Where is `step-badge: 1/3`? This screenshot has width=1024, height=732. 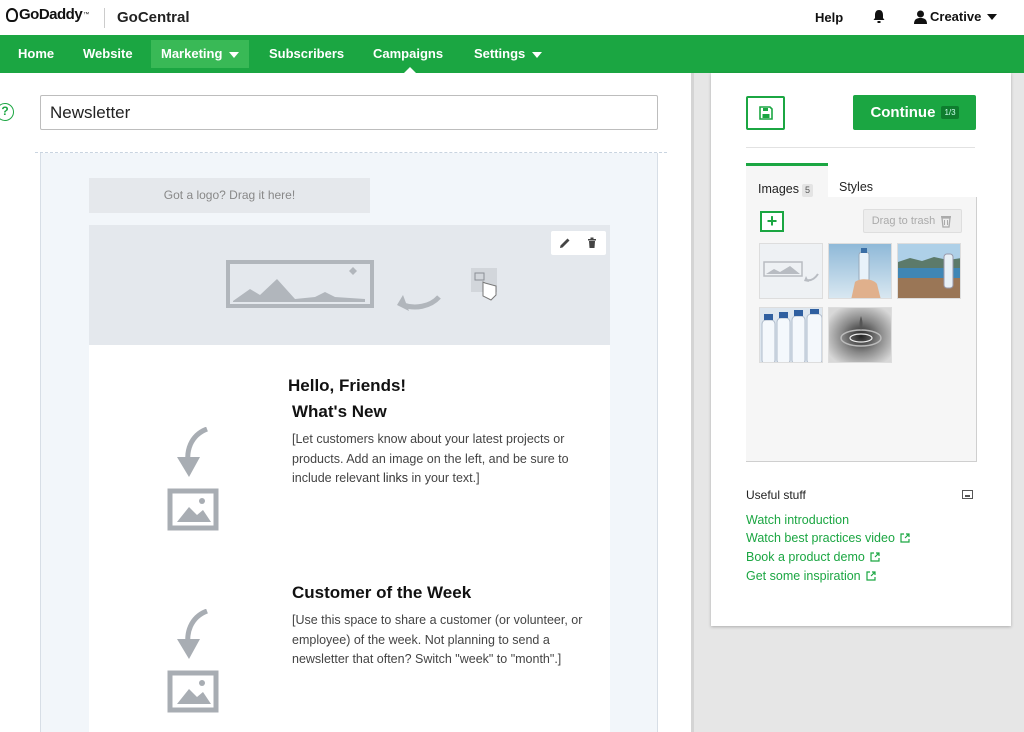
step-badge: 1/3 is located at coordinates (950, 112).